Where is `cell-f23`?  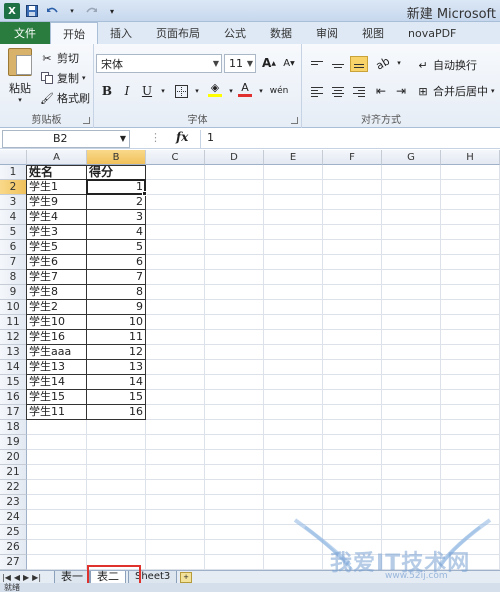 cell-f23 is located at coordinates (352, 502).